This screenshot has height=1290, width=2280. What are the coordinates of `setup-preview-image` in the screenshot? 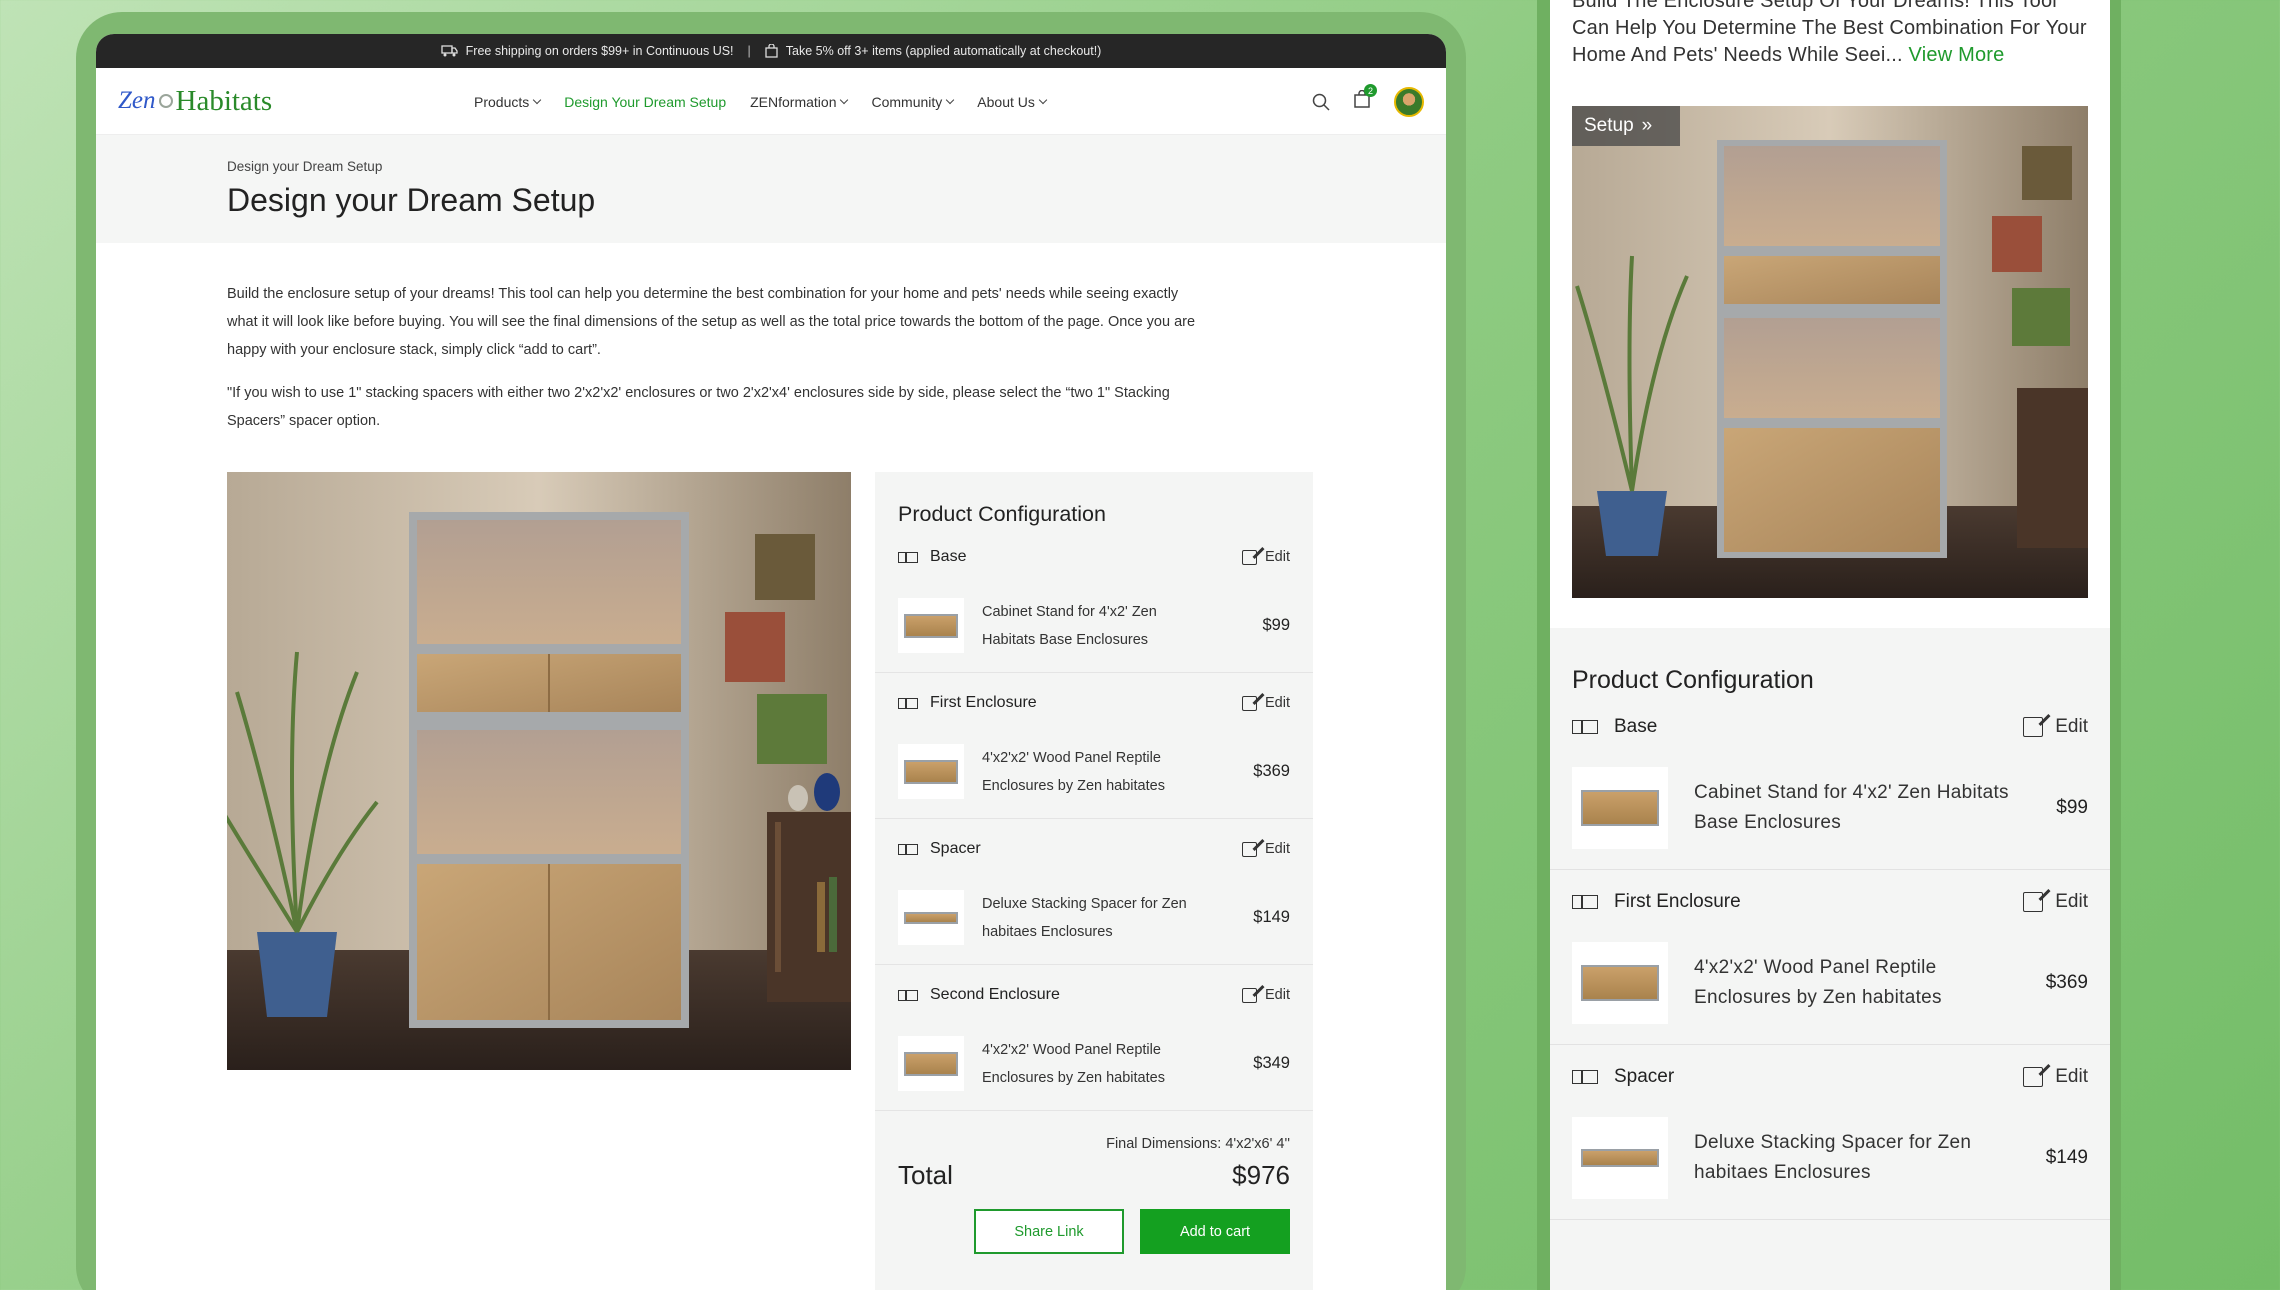 It's located at (539, 771).